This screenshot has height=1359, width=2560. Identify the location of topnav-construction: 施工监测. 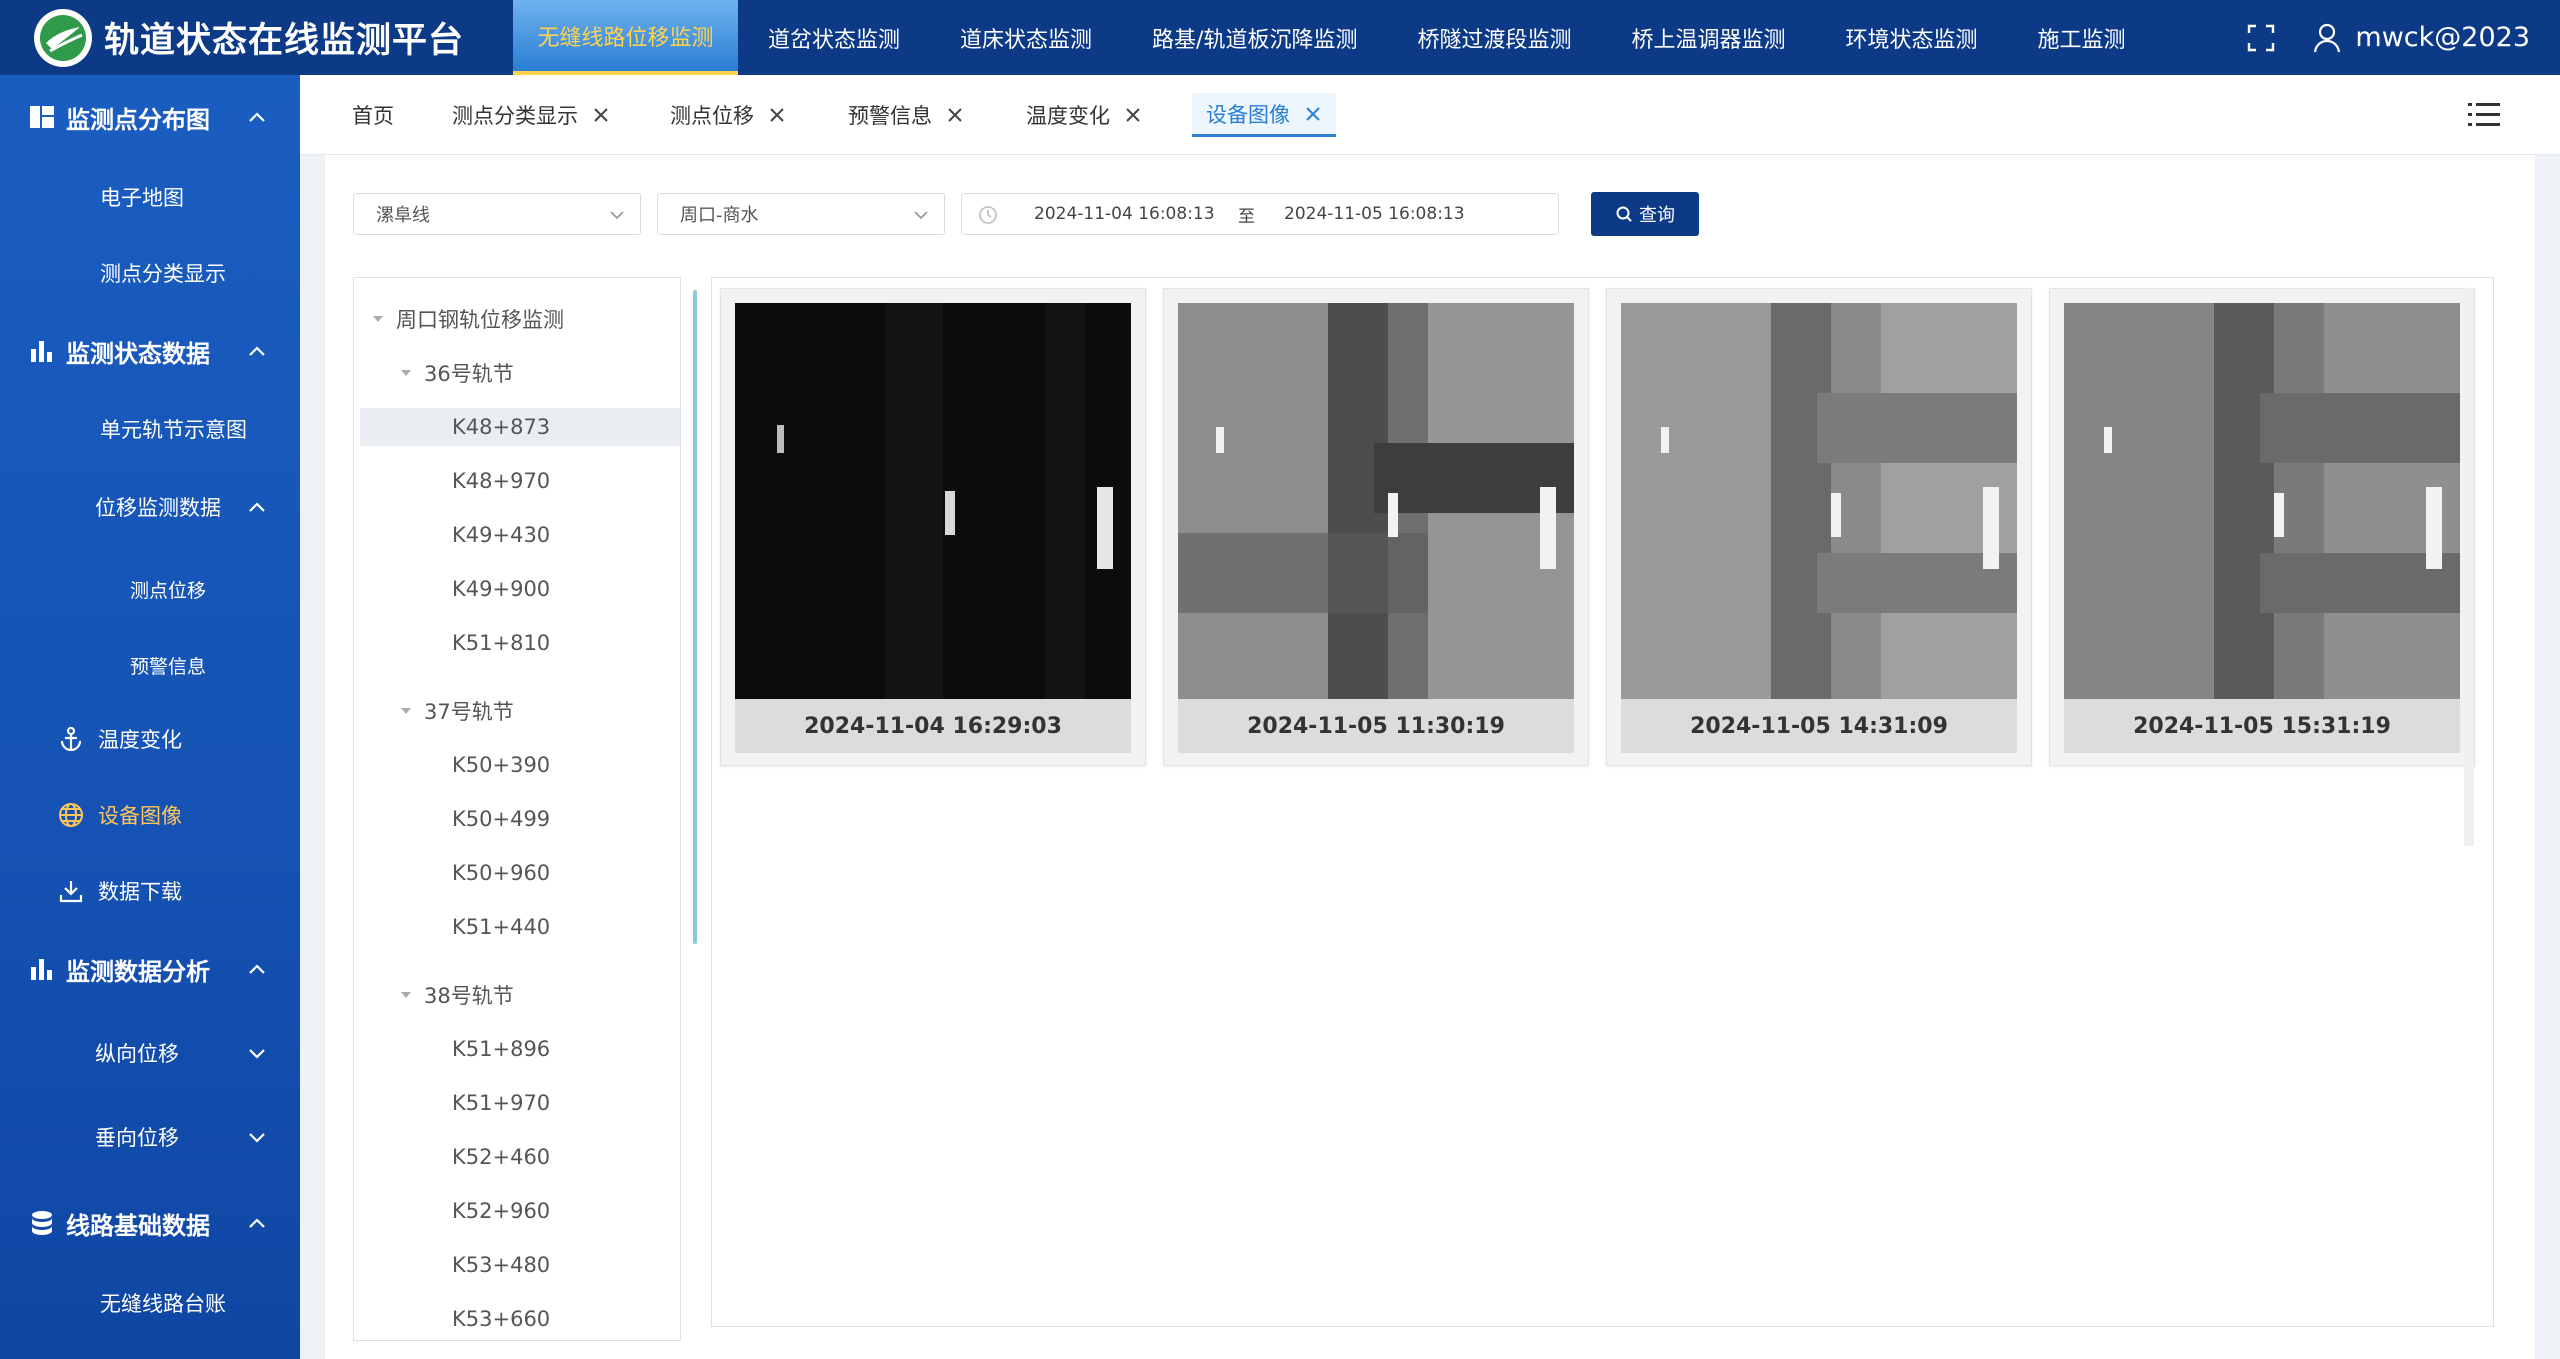
(2082, 37).